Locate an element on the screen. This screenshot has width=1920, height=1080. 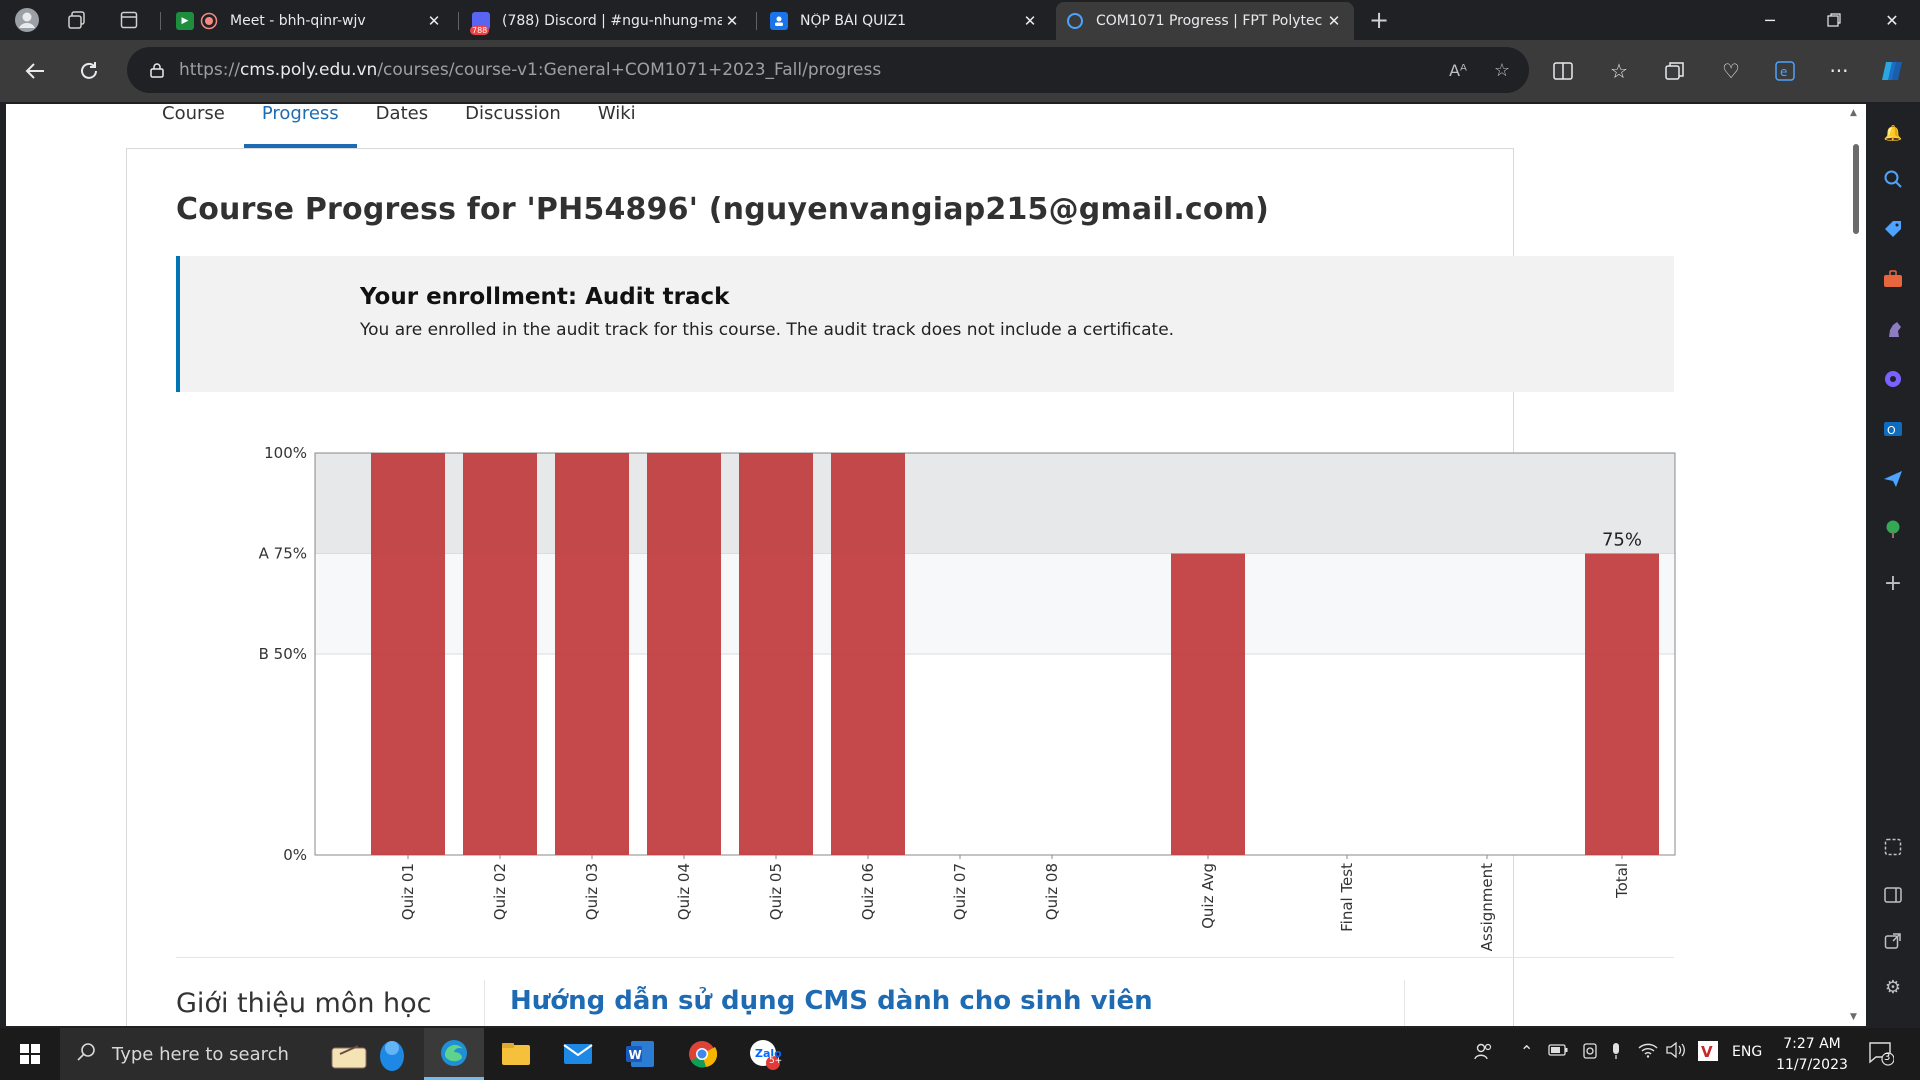
more-options-icon: ··· is located at coordinates (1839, 71).